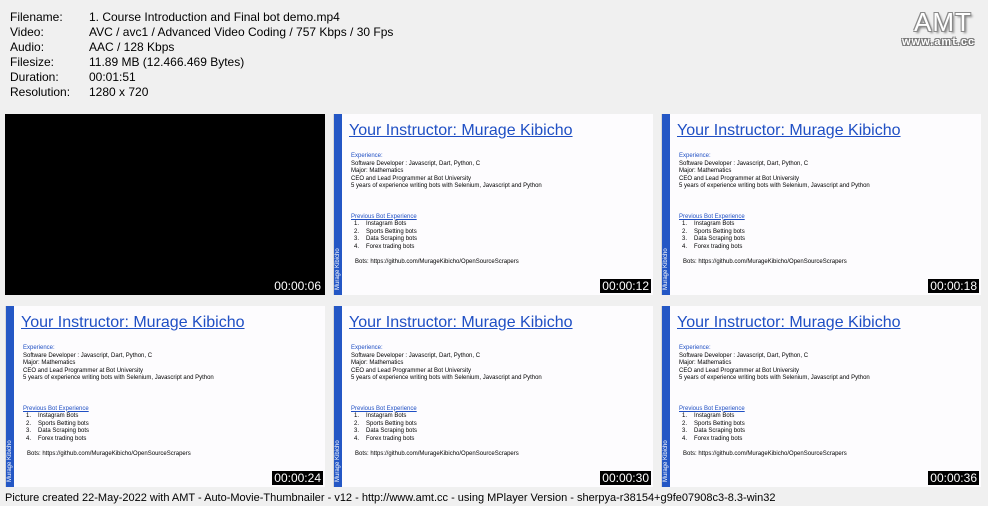  I want to click on experience-line: Major: Mathematics, so click(705, 171).